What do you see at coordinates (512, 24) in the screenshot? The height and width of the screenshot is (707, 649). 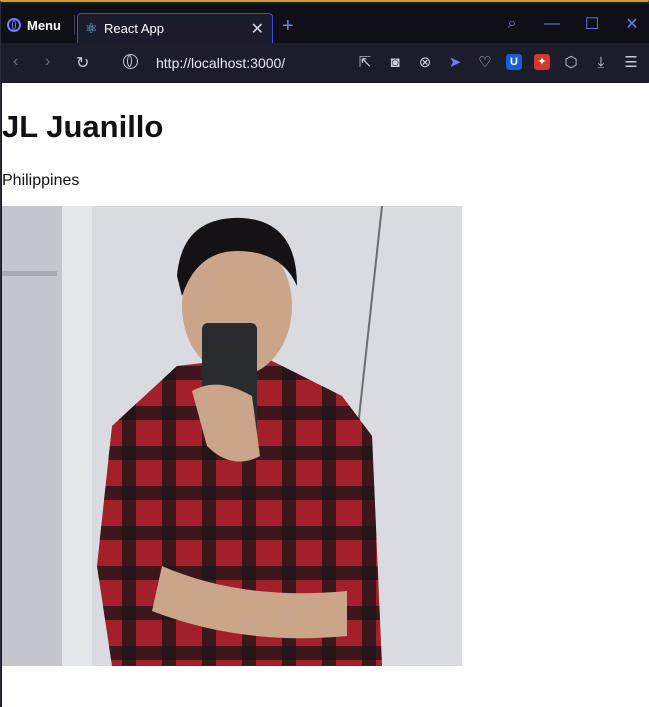 I see `search-icon: ⌕` at bounding box center [512, 24].